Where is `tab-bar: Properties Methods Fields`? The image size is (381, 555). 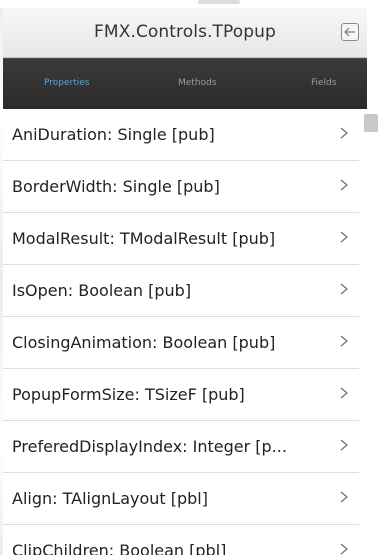 tab-bar: Properties Methods Fields is located at coordinates (185, 83).